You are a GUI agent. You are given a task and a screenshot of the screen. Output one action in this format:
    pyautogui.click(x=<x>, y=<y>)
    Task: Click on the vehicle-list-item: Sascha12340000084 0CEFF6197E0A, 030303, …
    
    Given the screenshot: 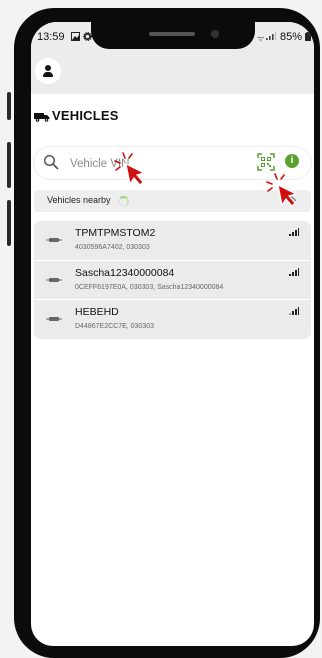 What is the action you would take?
    pyautogui.click(x=172, y=280)
    